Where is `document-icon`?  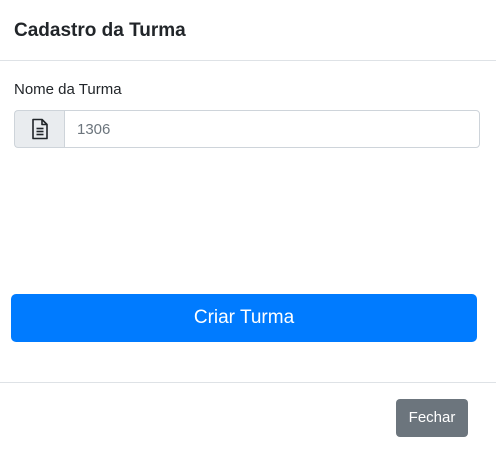 document-icon is located at coordinates (39, 129).